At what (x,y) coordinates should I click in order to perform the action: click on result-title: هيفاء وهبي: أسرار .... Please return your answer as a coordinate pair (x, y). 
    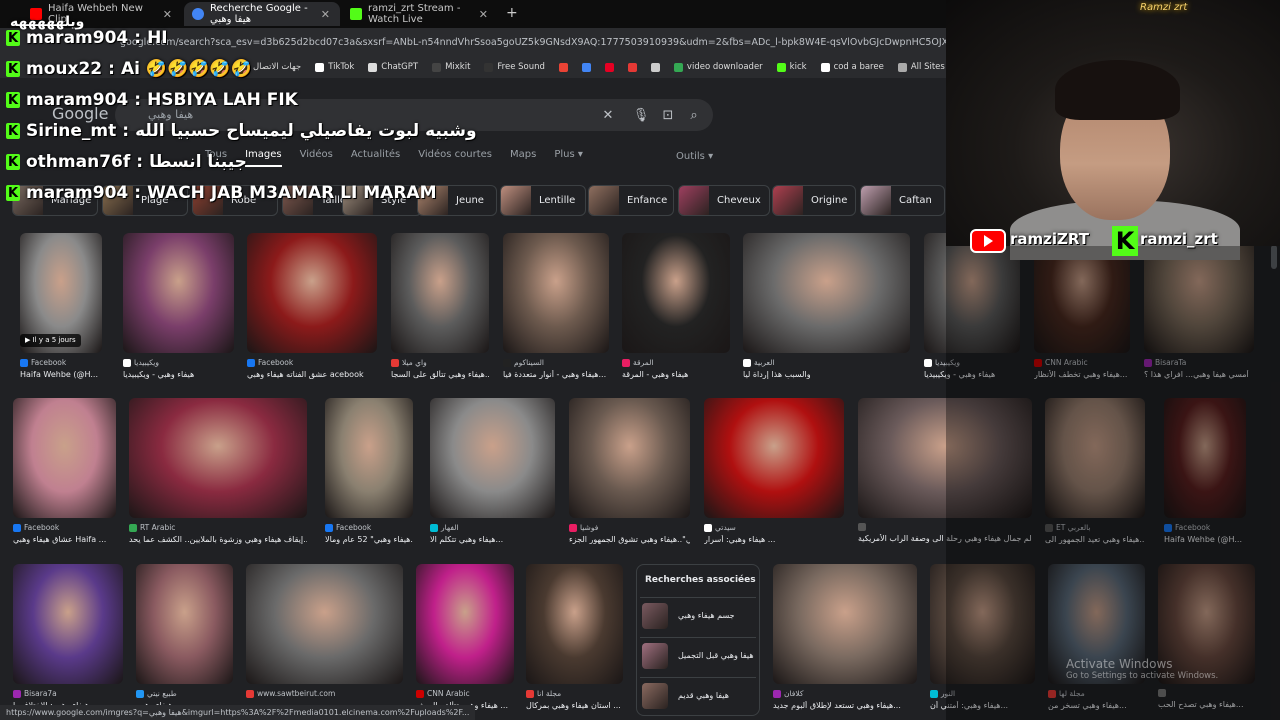
    Looking at the image, I should click on (774, 539).